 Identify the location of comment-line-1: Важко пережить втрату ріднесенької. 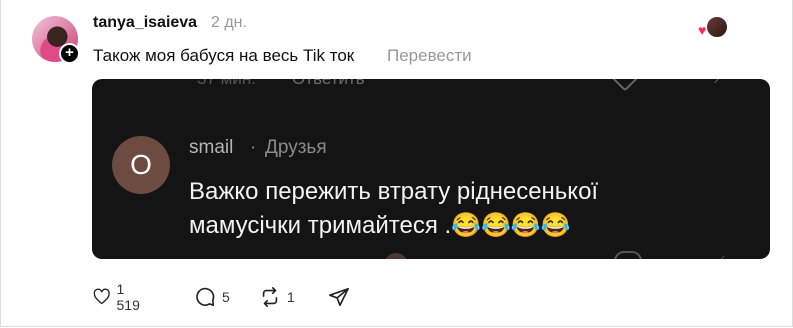
(394, 191).